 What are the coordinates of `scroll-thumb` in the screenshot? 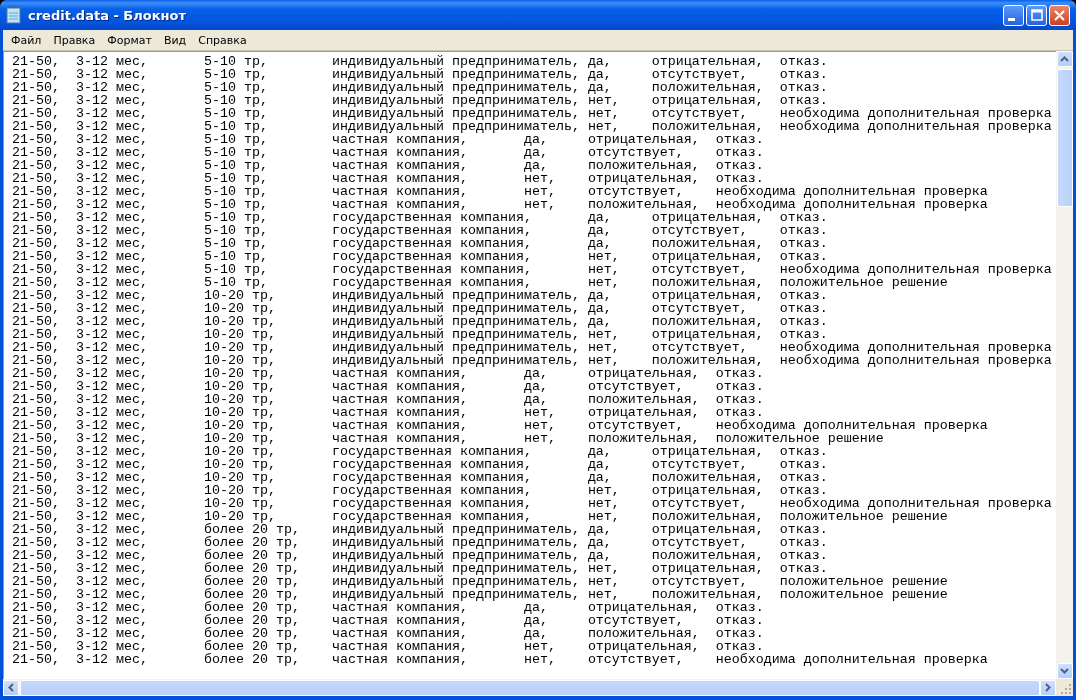 It's located at (1064, 138).